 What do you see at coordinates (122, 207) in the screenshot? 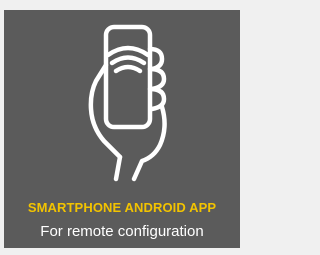
I see `card-title: SMARTPHONE ANDROID APP` at bounding box center [122, 207].